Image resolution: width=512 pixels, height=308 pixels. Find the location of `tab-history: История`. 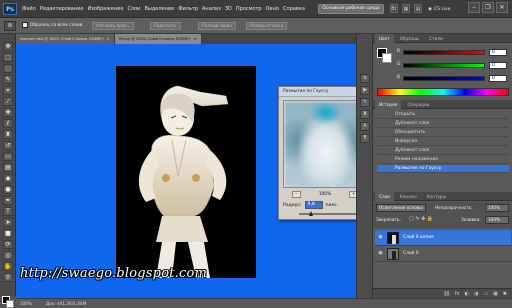

tab-history: История is located at coordinates (388, 104).